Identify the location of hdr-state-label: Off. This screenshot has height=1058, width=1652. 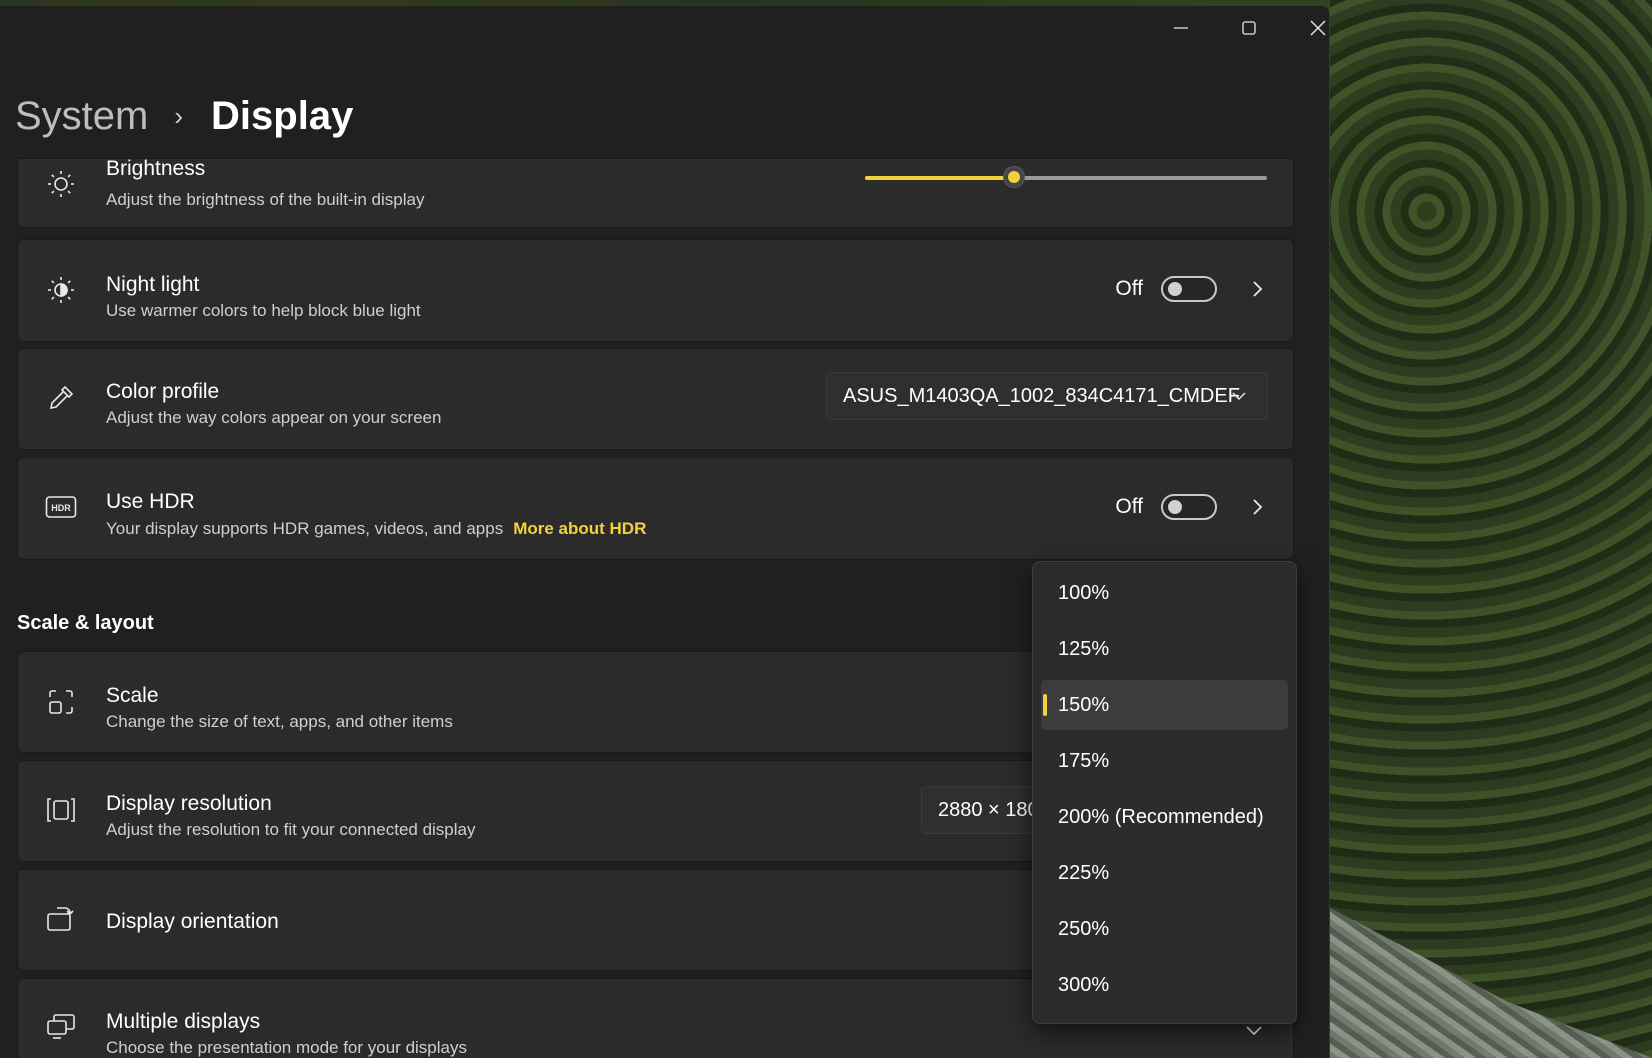
(1129, 506).